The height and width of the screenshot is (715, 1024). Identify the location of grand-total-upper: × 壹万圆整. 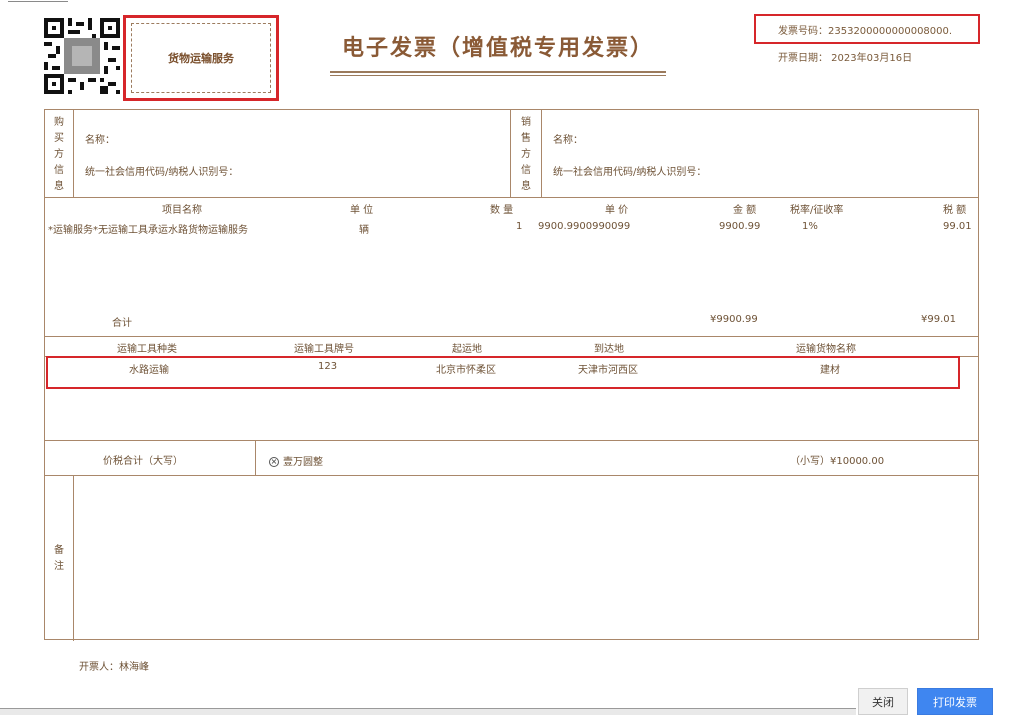
(296, 460).